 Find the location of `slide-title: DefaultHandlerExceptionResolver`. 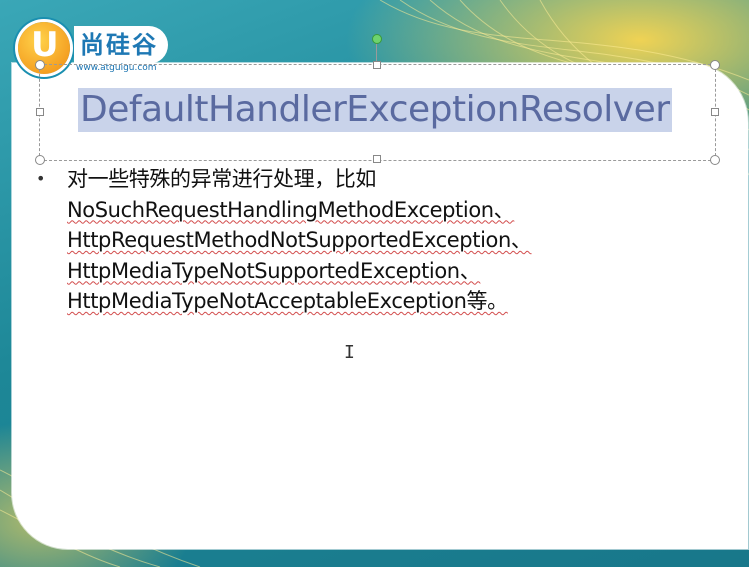

slide-title: DefaultHandlerExceptionResolver is located at coordinates (375, 110).